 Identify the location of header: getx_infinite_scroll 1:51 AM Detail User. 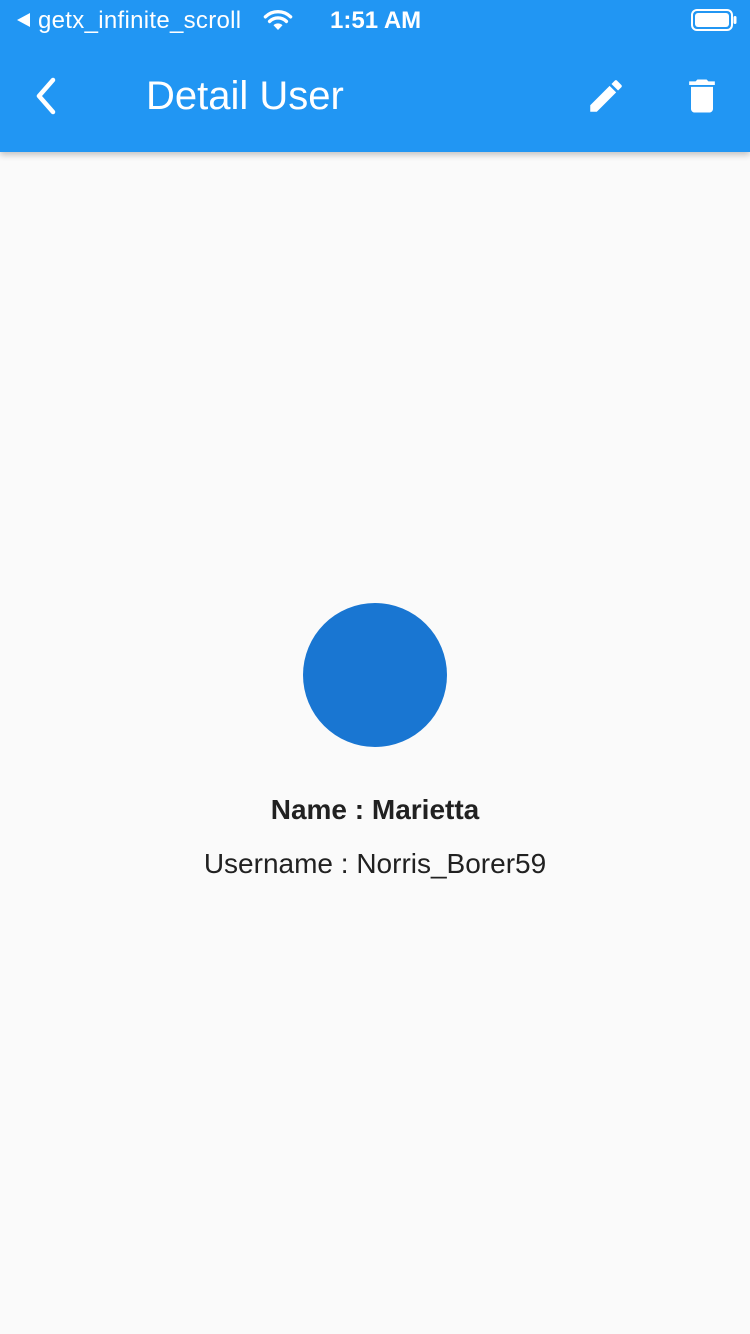
(375, 76).